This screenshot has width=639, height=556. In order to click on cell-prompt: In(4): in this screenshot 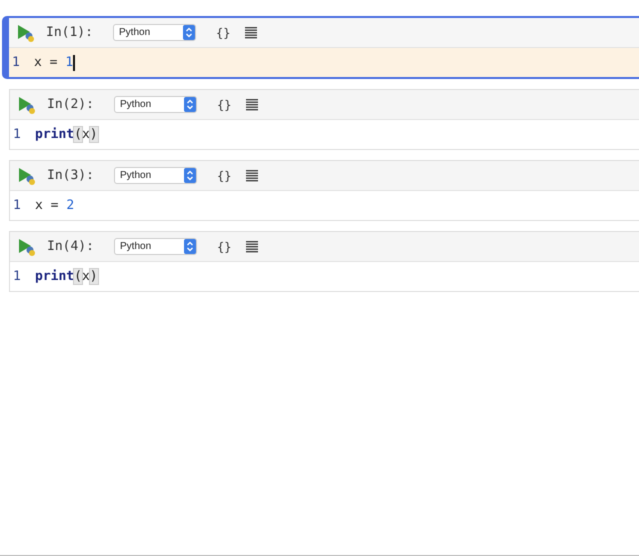, I will do `click(71, 246)`.